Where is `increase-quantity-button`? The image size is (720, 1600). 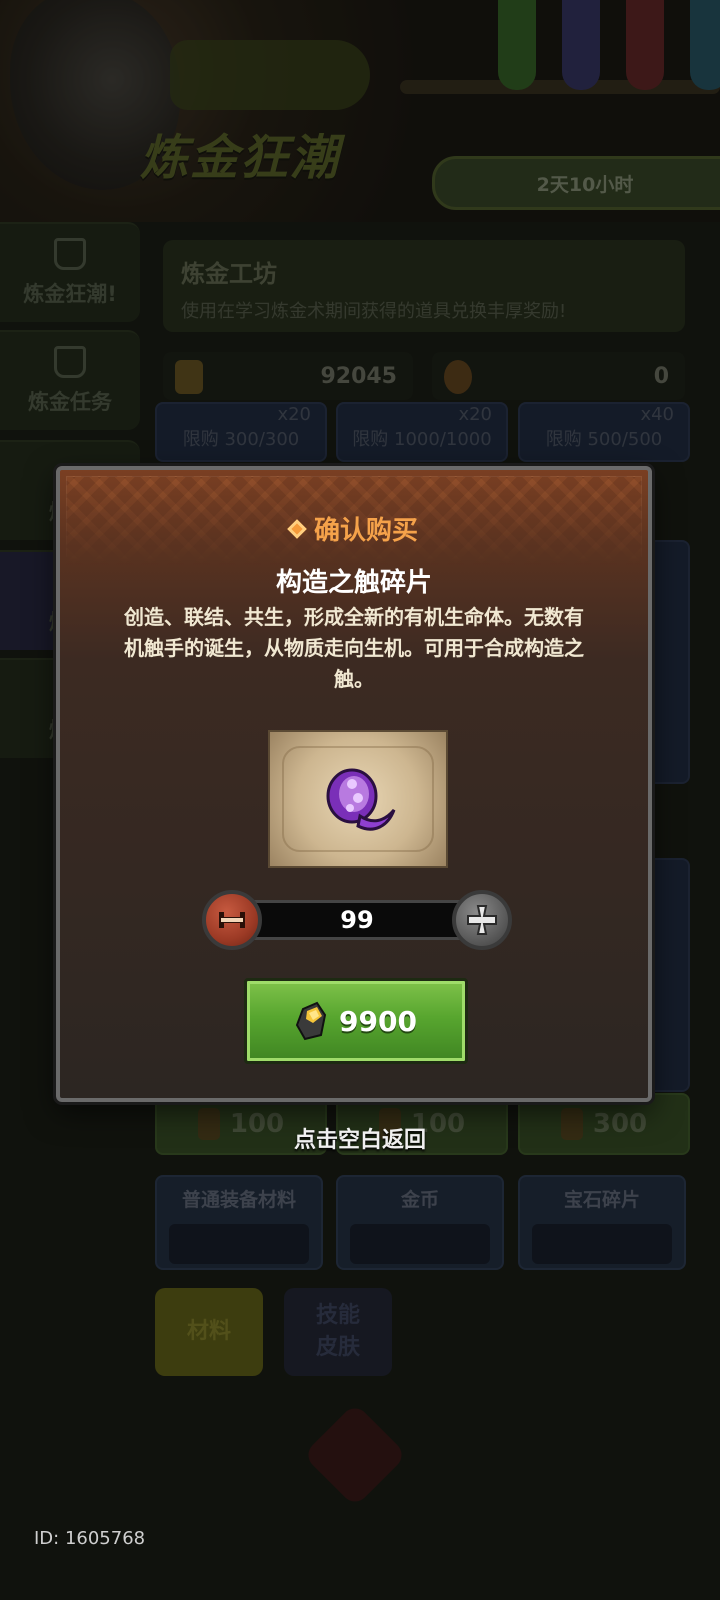
increase-quantity-button is located at coordinates (482, 920).